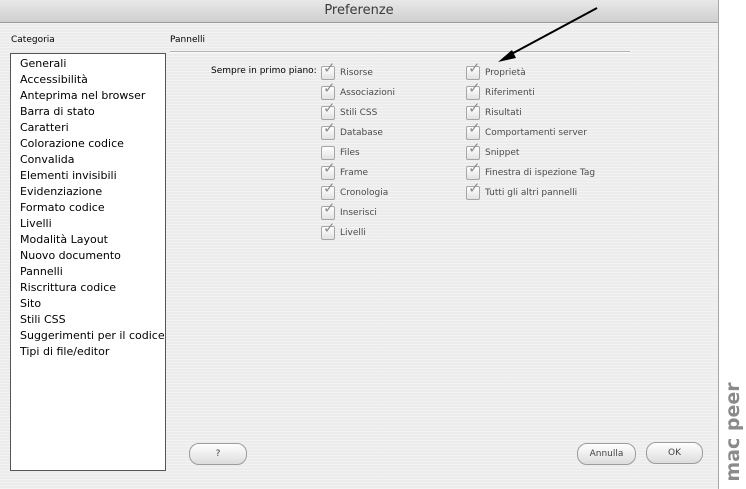  I want to click on panel-checkbox-row: ✓ Tutti gli altri pannelli, so click(530, 192).